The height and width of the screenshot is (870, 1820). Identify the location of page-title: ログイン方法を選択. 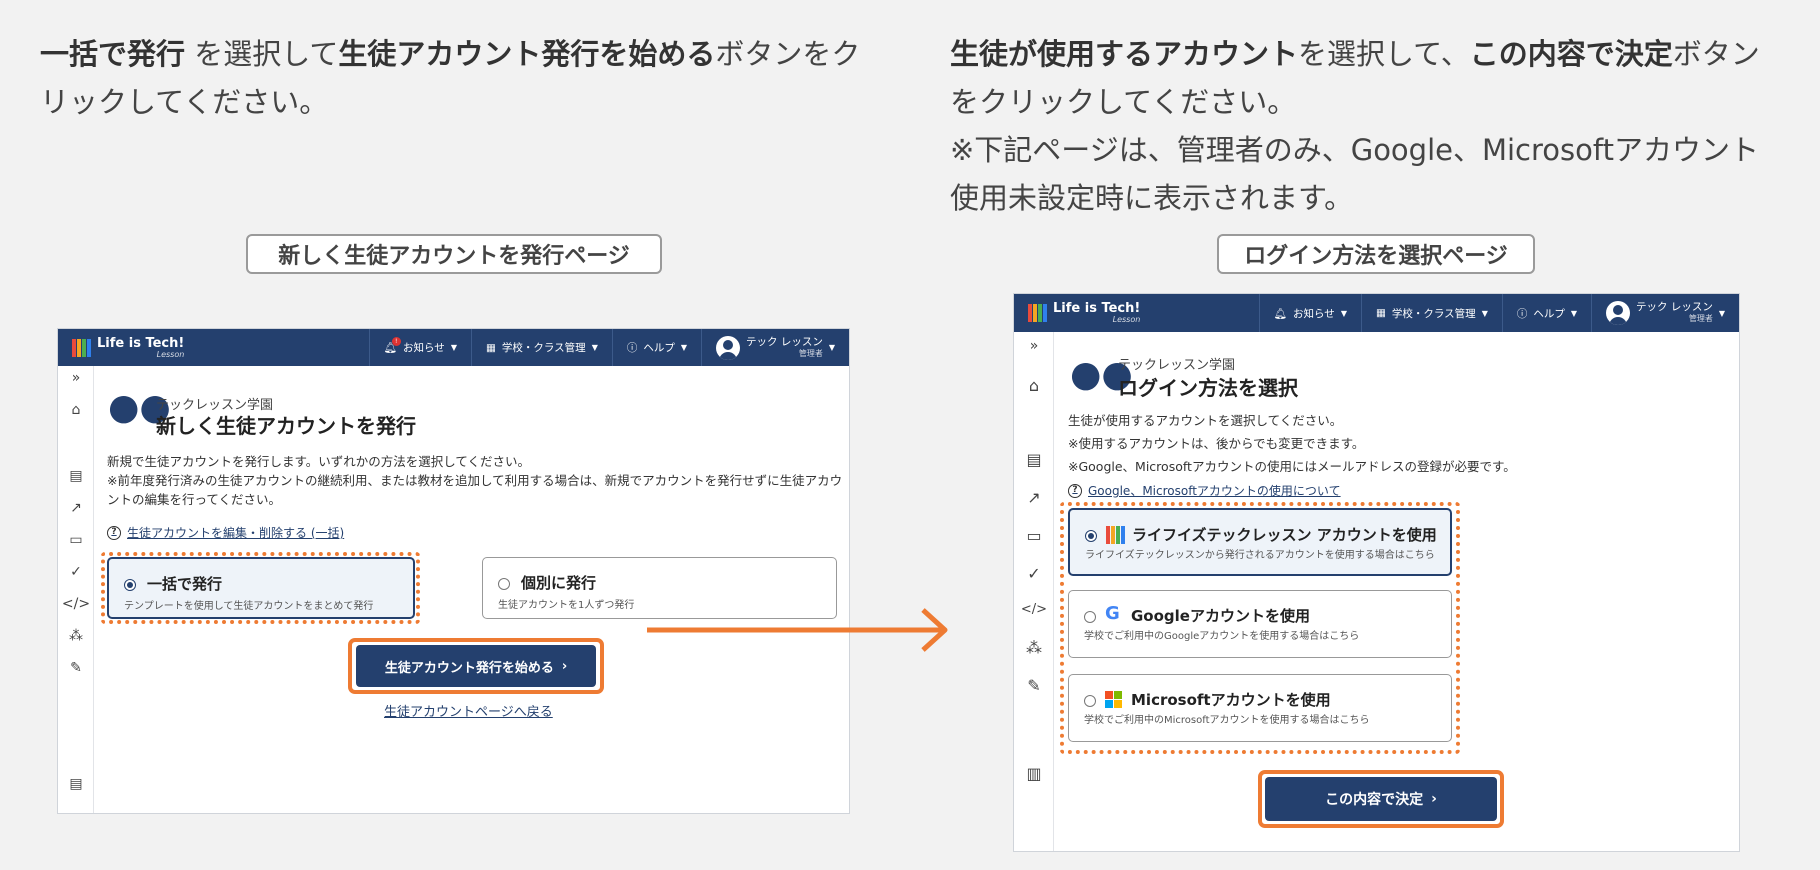
(1208, 388).